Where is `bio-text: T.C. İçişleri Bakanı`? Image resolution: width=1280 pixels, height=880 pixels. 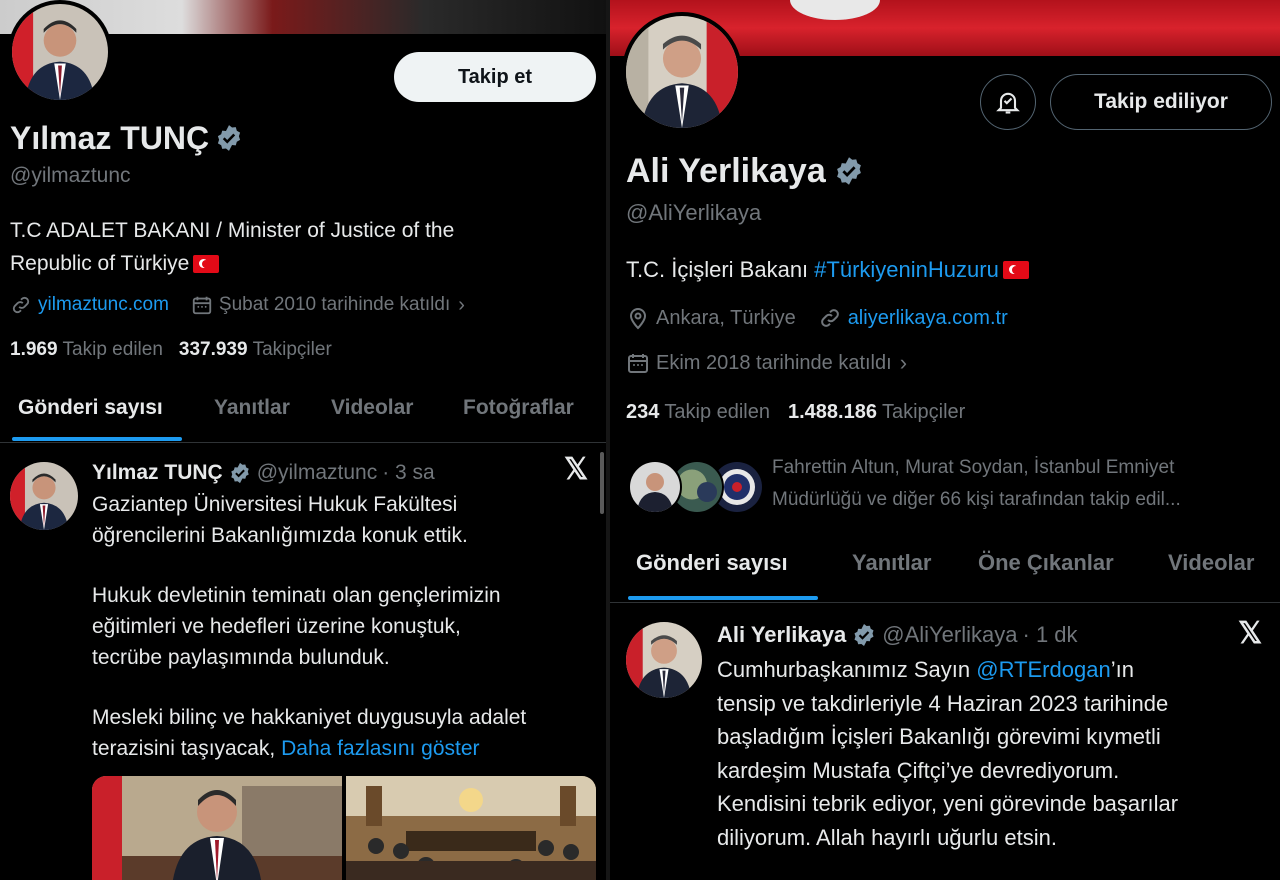 bio-text: T.C. İçişleri Bakanı is located at coordinates (717, 269).